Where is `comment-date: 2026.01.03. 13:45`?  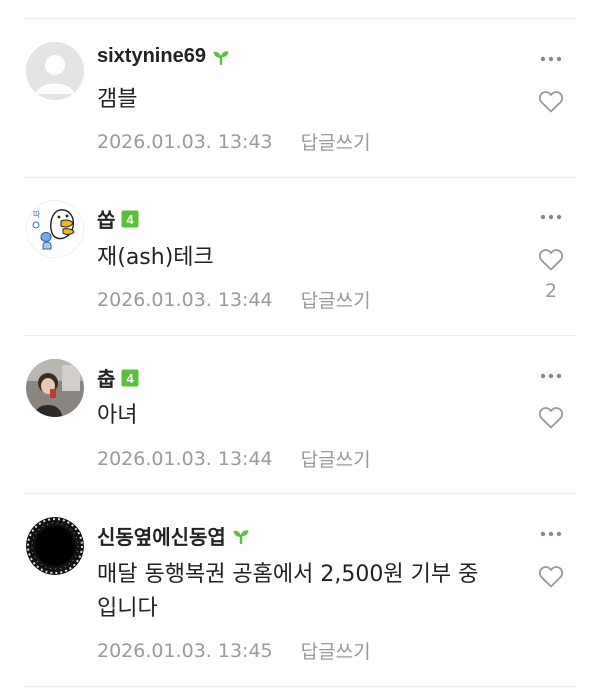
comment-date: 2026.01.03. 13:45 is located at coordinates (185, 650).